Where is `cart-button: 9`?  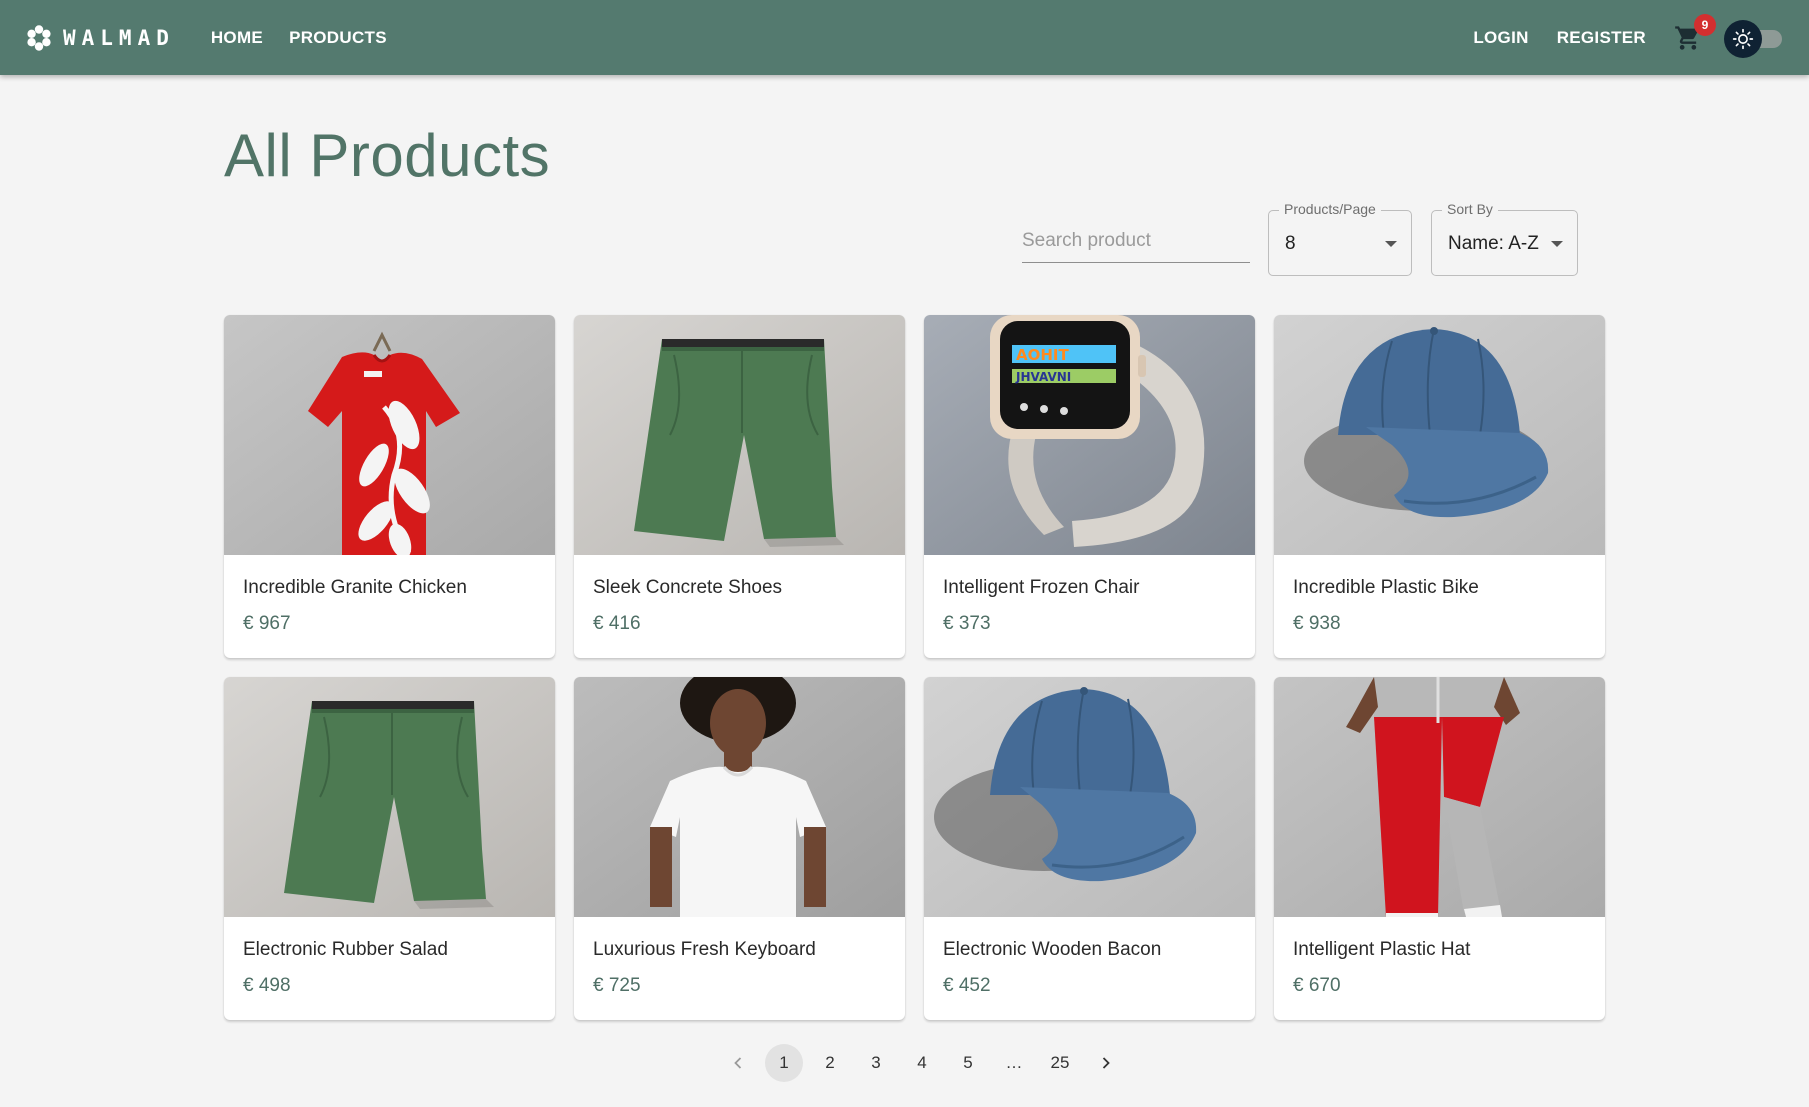
cart-button: 9 is located at coordinates (1695, 32).